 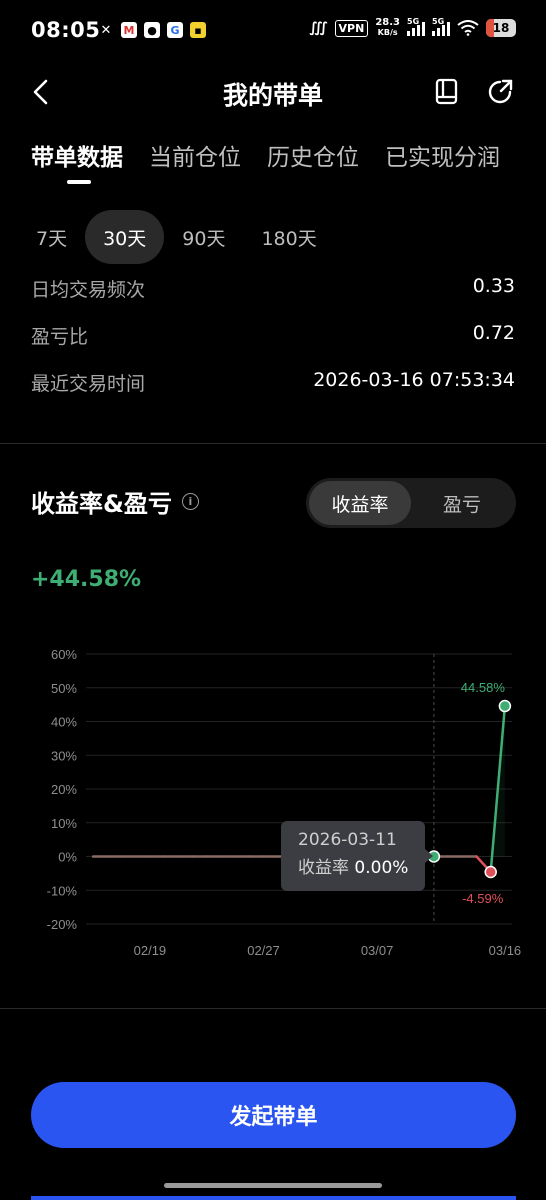 What do you see at coordinates (203, 237) in the screenshot?
I see `period-90d: 90天` at bounding box center [203, 237].